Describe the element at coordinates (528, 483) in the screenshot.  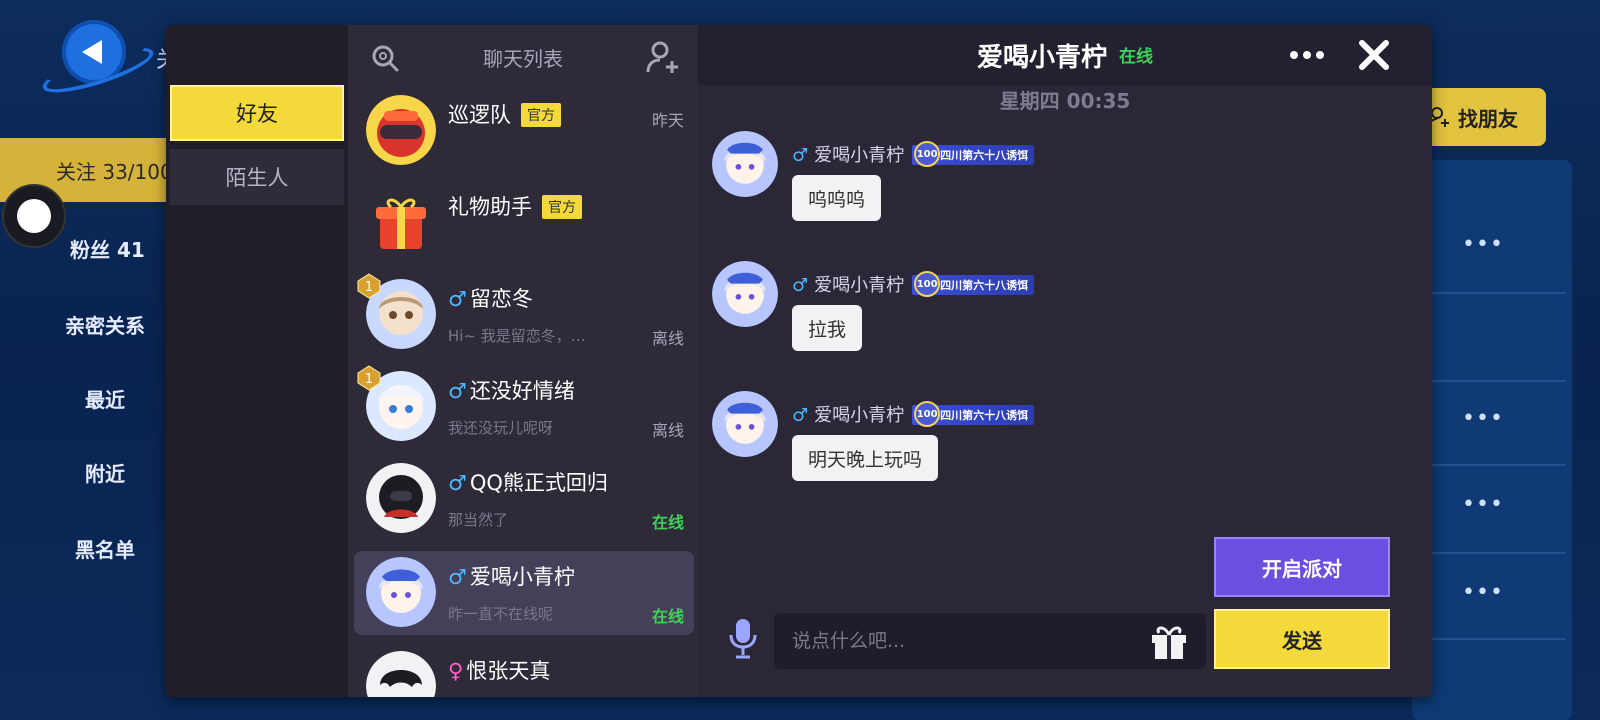
I see `contact-name: ♂ QQ熊正式回归` at that location.